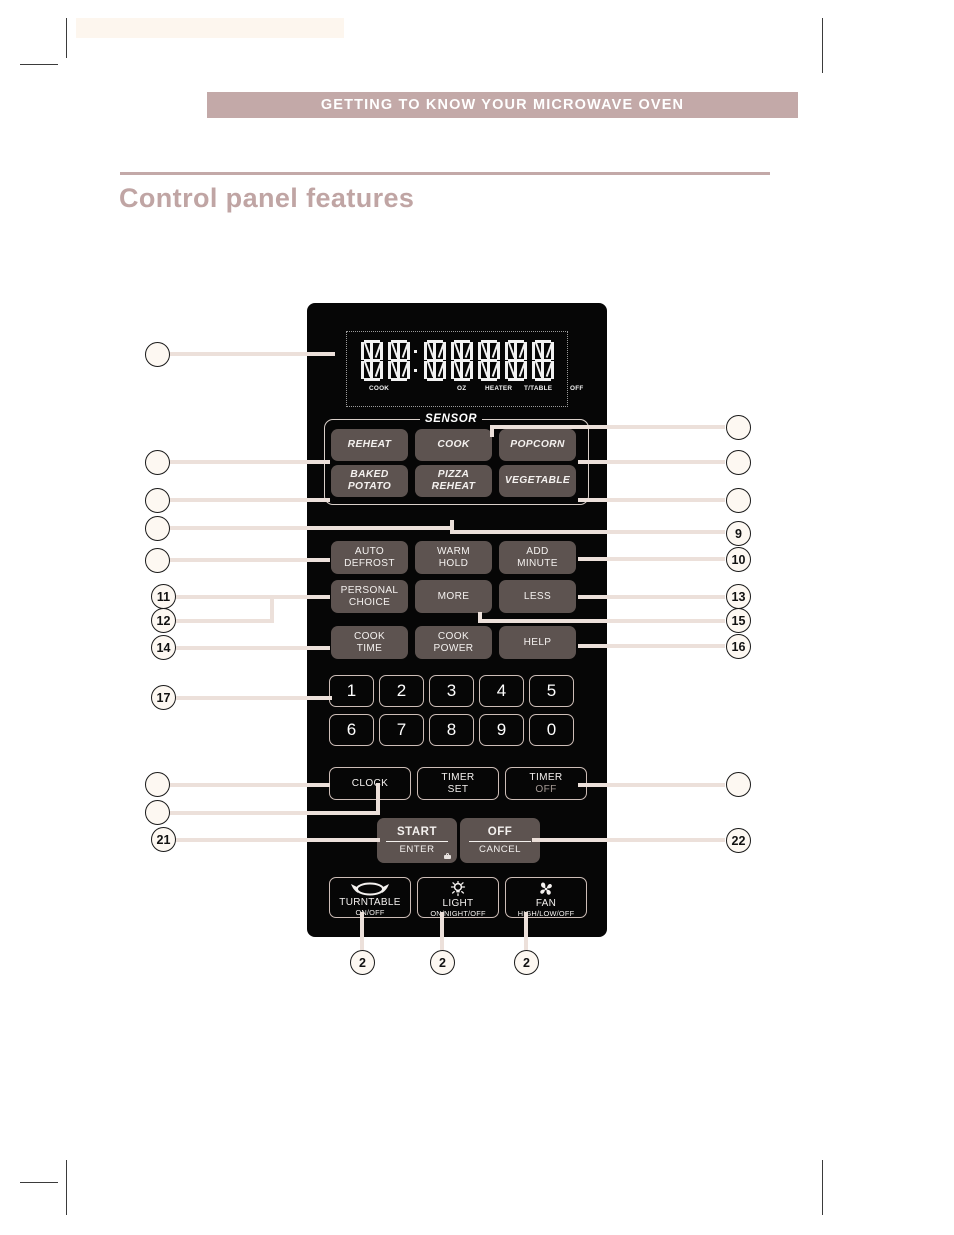 This screenshot has width=954, height=1235. I want to click on numpad-button-2: 2, so click(401, 691).